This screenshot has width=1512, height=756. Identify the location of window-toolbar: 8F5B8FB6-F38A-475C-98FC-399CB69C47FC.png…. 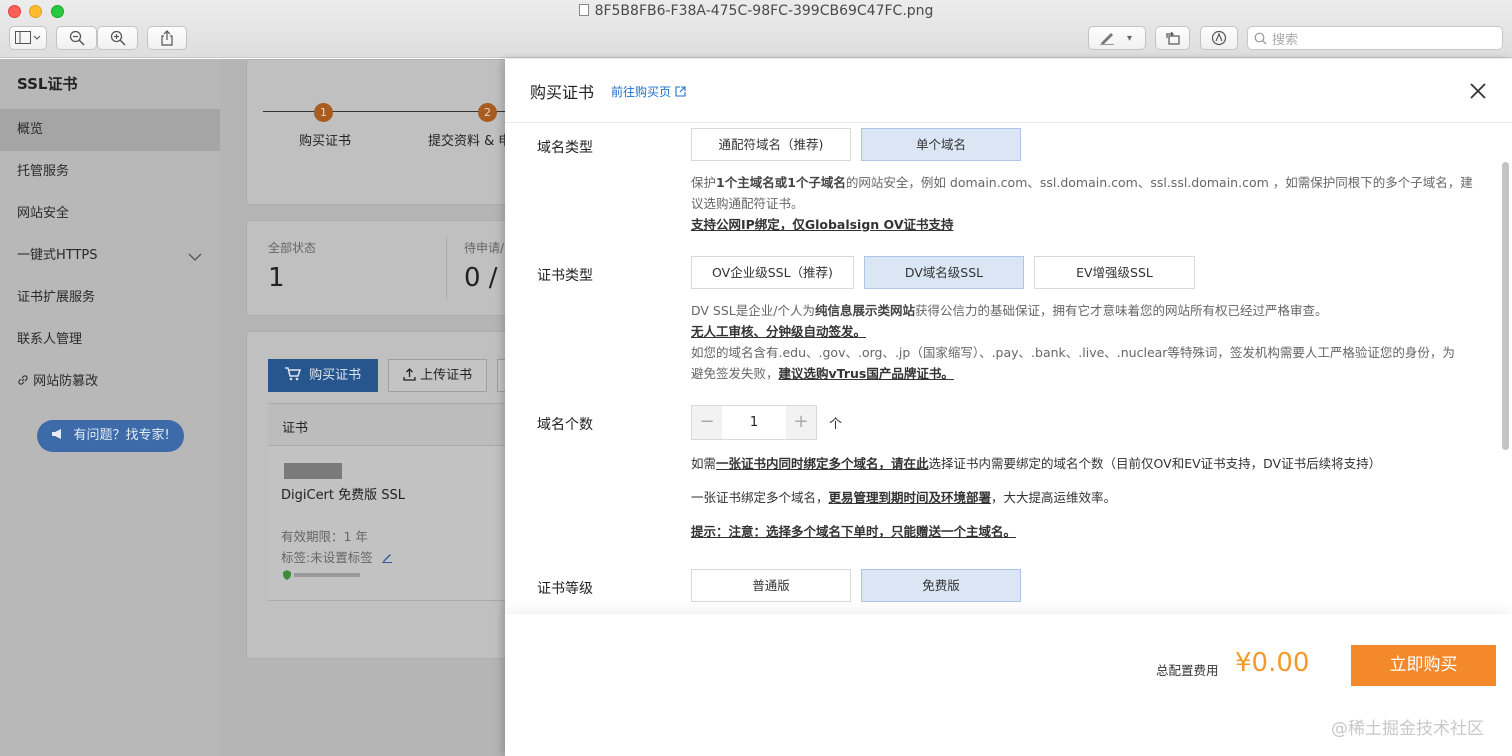
(756, 29).